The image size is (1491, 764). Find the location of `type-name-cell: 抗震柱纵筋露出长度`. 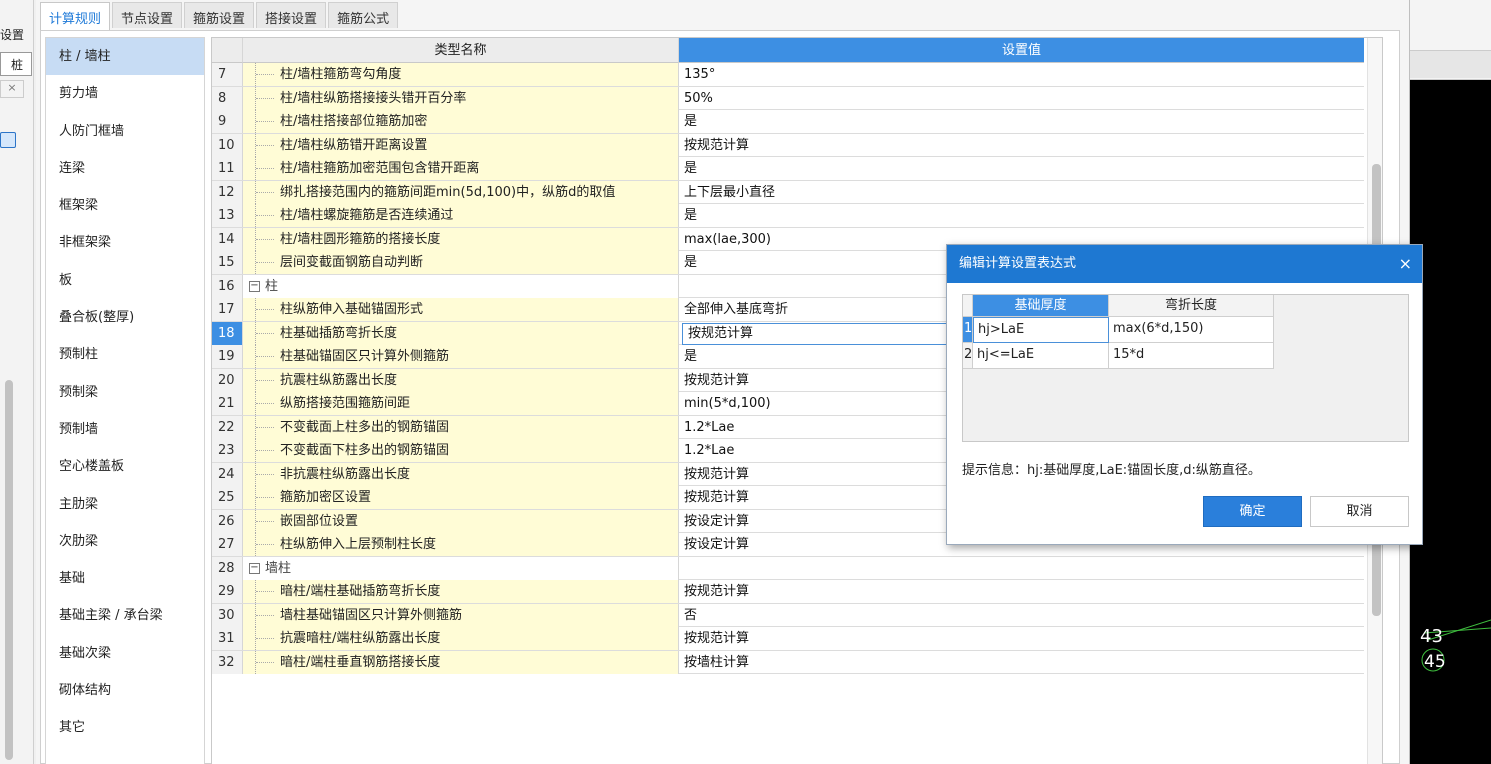

type-name-cell: 抗震柱纵筋露出长度 is located at coordinates (461, 380).